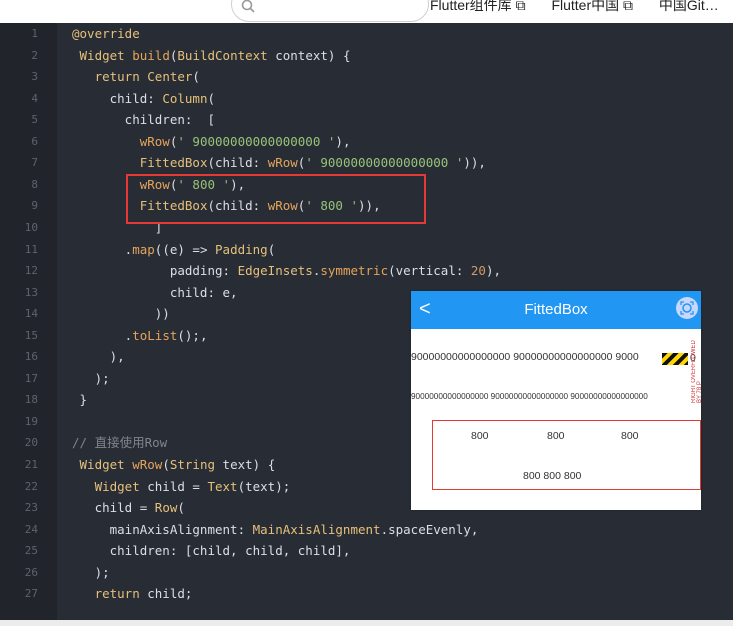 The height and width of the screenshot is (626, 733). I want to click on app-bar: < FittedBox, so click(556, 310).